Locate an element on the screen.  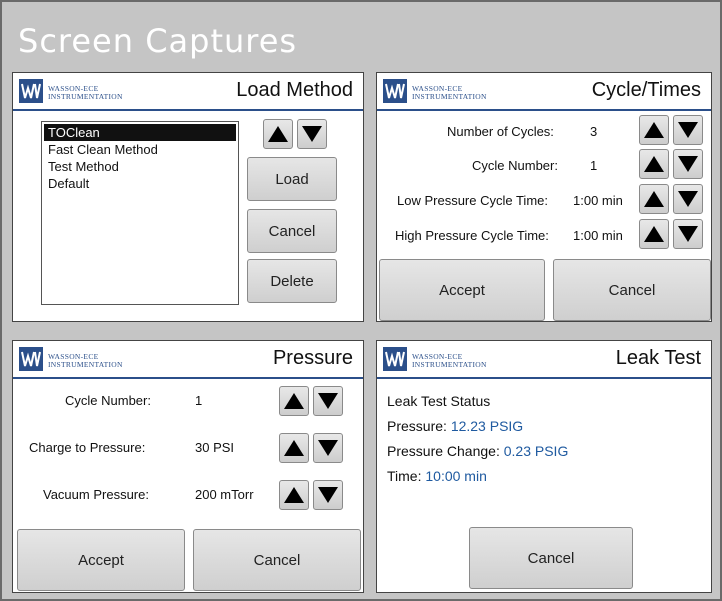
page-heading: Screen Captures is located at coordinates (158, 41).